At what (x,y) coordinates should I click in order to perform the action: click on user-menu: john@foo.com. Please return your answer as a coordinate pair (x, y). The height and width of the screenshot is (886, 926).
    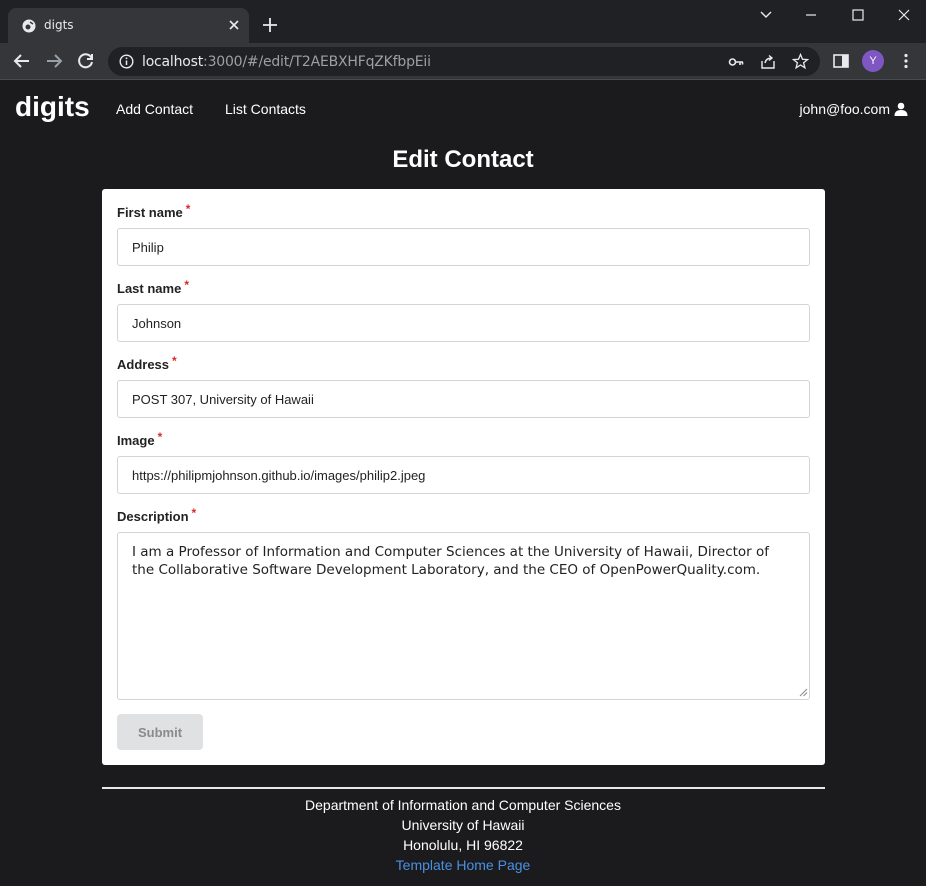
    Looking at the image, I should click on (854, 109).